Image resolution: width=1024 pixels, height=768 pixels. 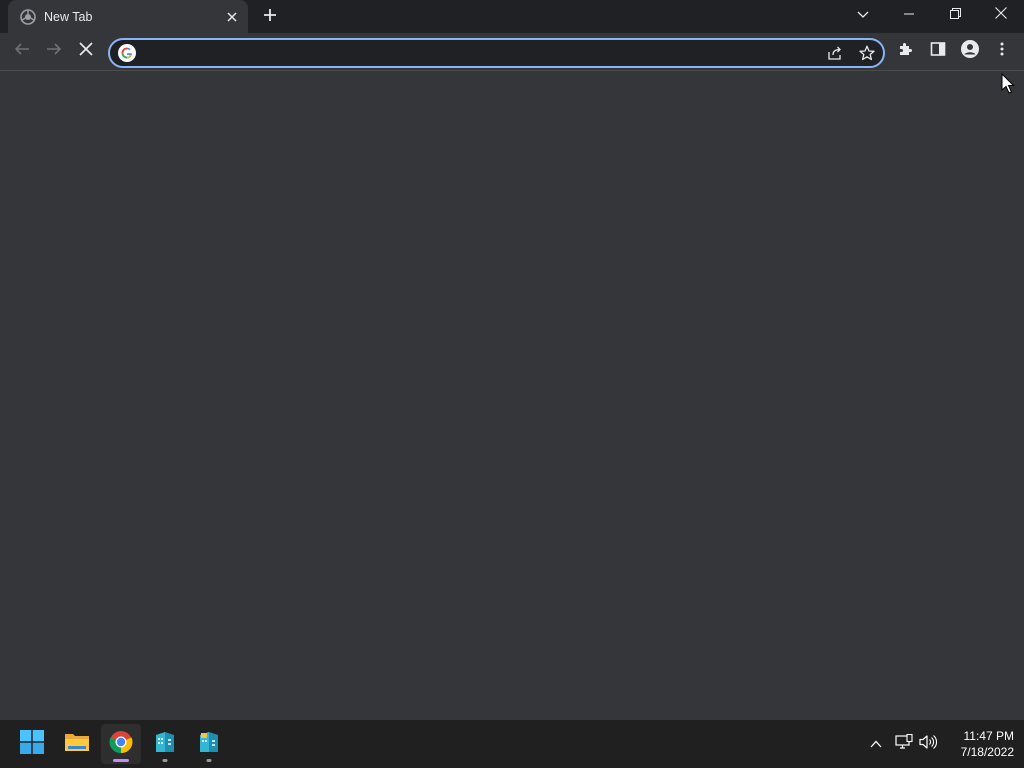 I want to click on stop-loading-button, so click(x=86, y=51).